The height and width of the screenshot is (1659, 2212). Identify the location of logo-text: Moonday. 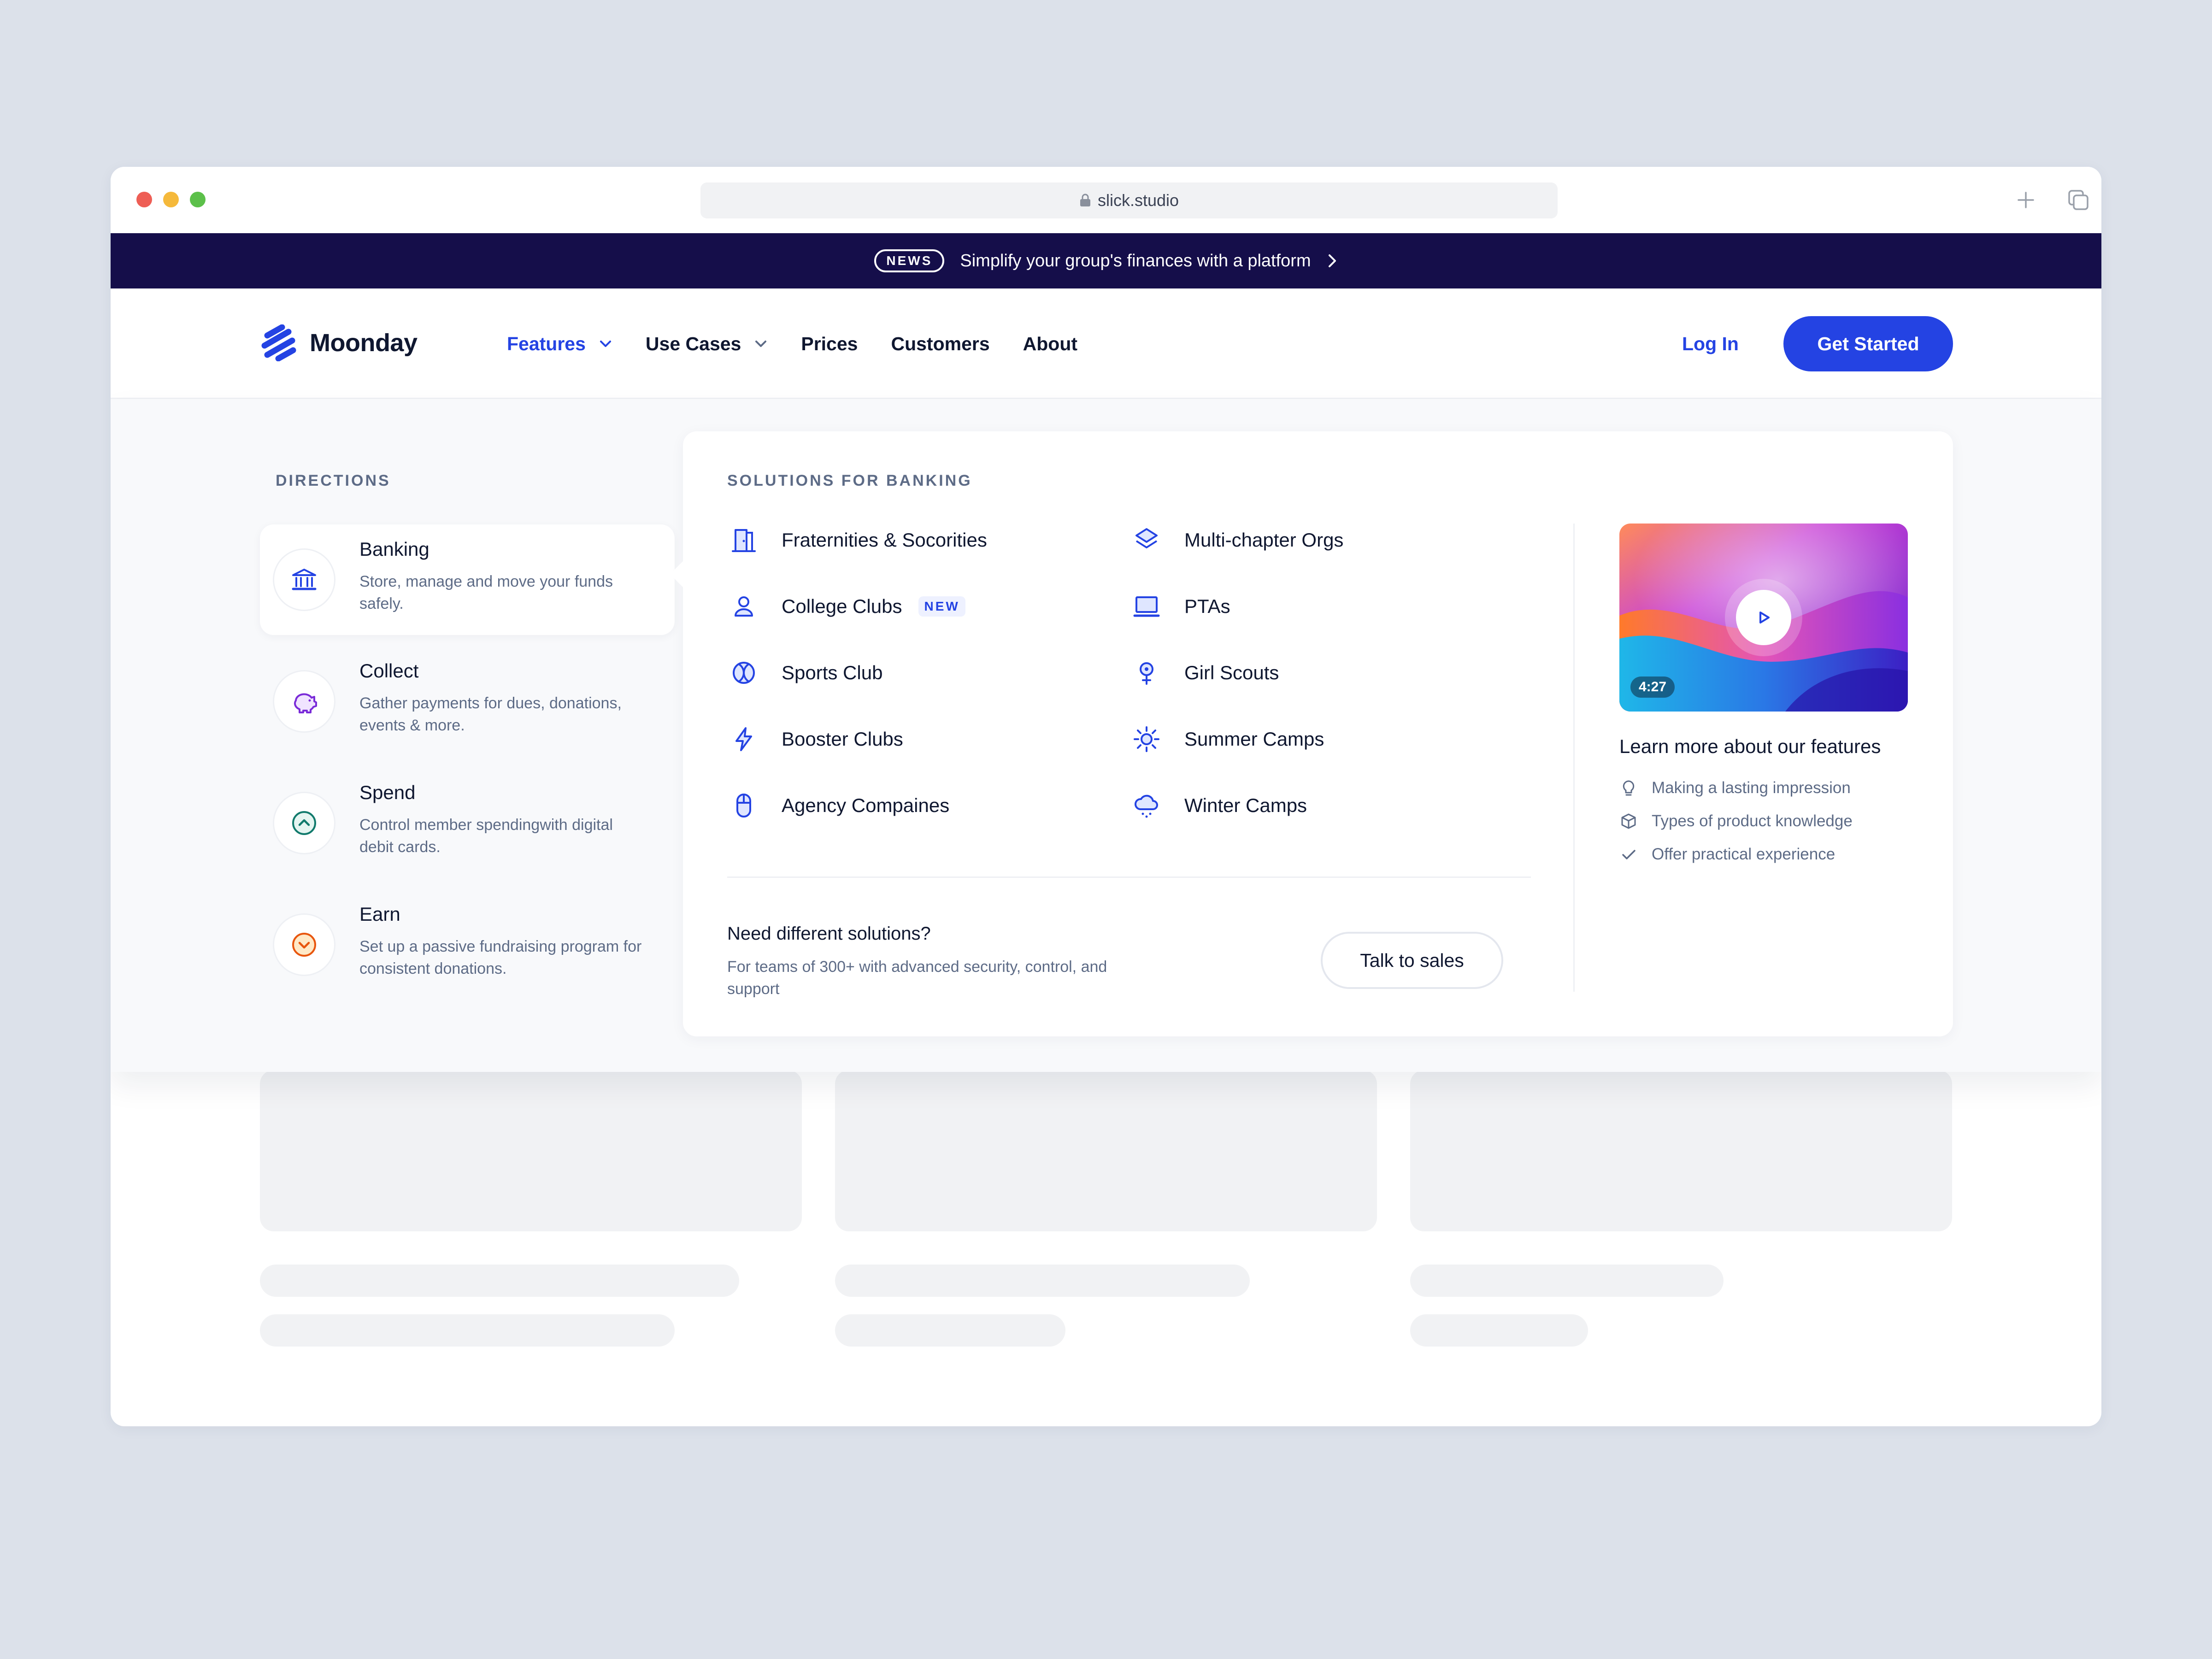
(364, 343).